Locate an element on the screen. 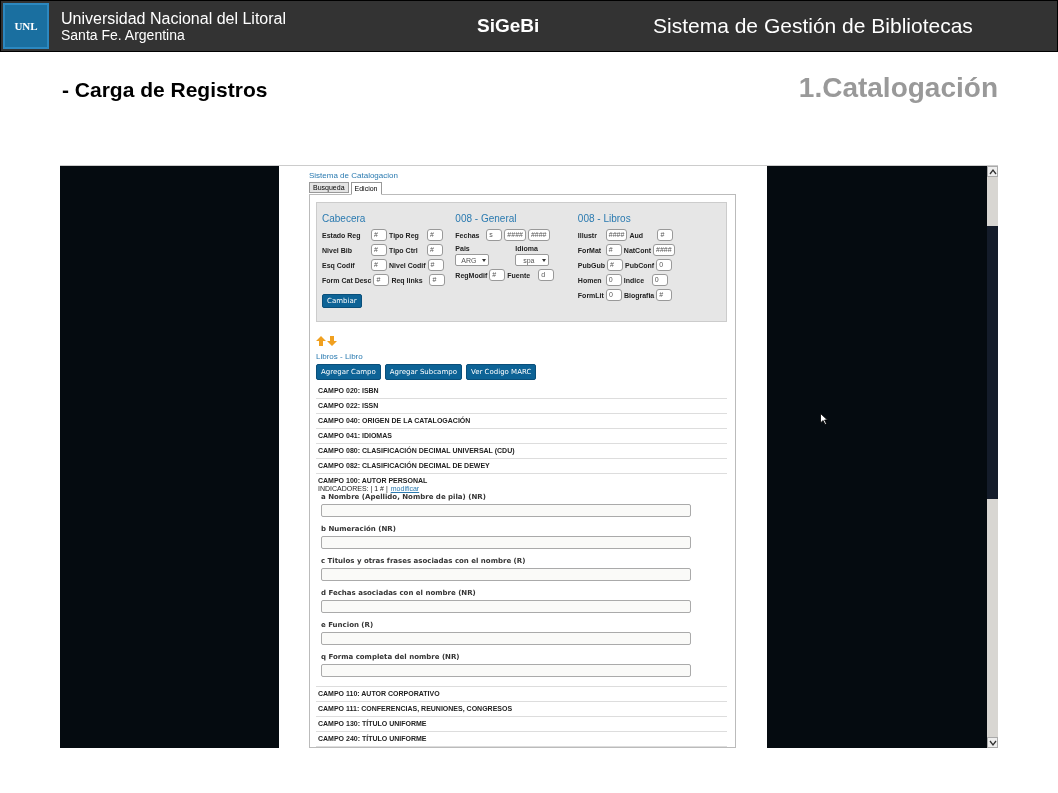 The height and width of the screenshot is (793, 1058). slide-section-title: 1.Catalogación is located at coordinates (898, 88).